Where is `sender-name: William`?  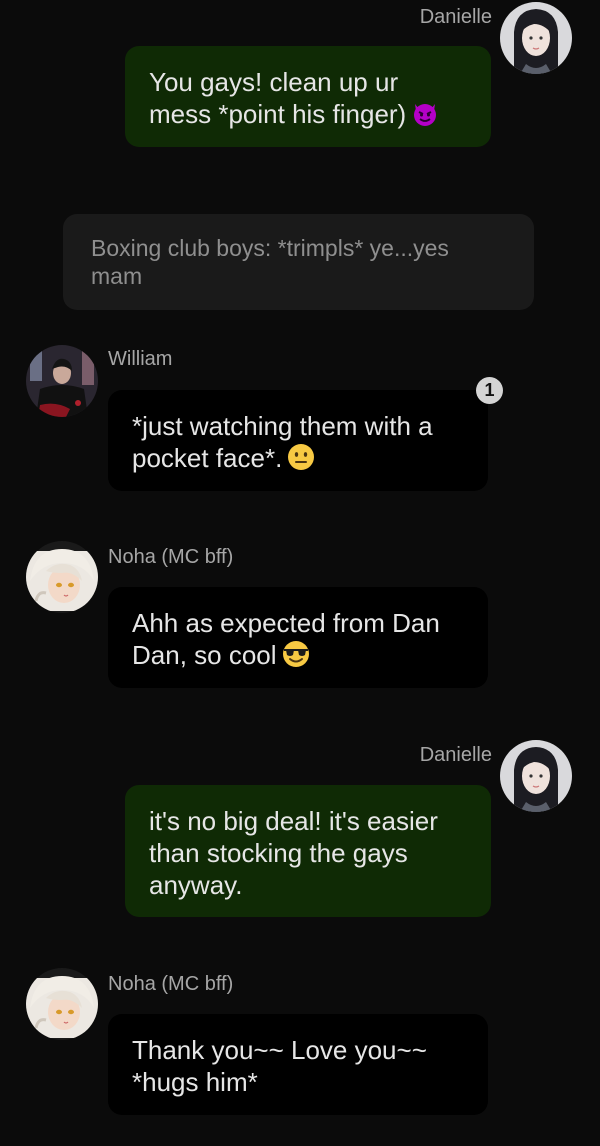 sender-name: William is located at coordinates (140, 359).